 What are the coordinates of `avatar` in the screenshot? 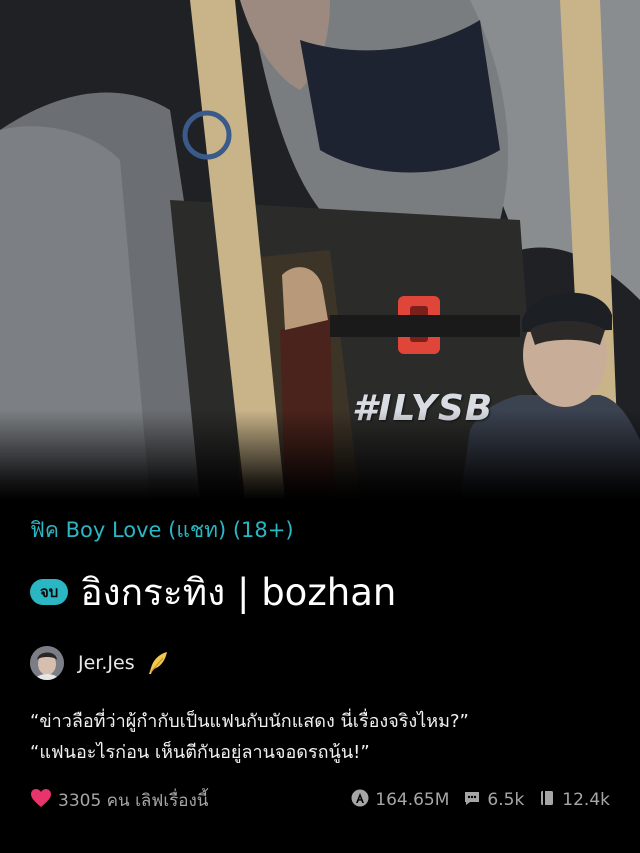 It's located at (47, 663).